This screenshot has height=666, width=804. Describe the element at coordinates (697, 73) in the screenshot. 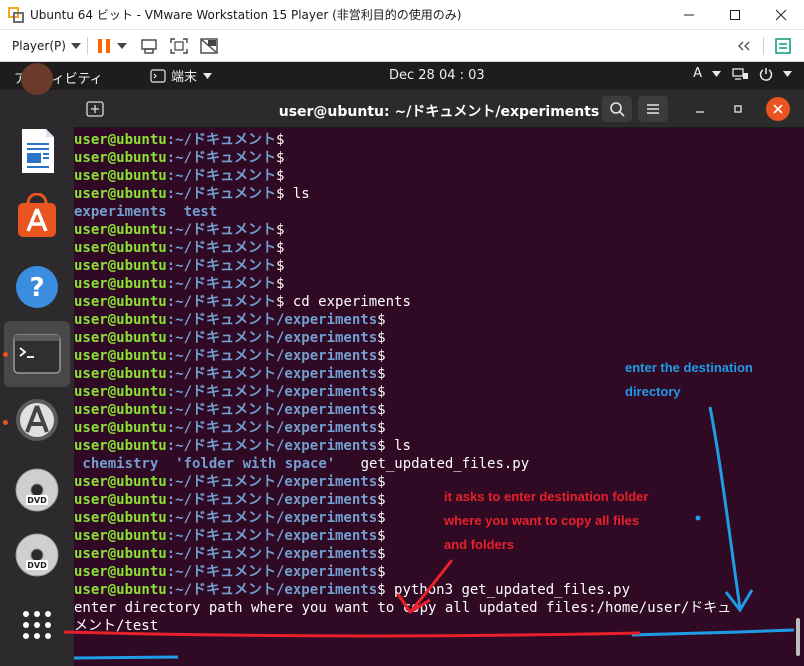

I see `input-method-indicator: A` at that location.